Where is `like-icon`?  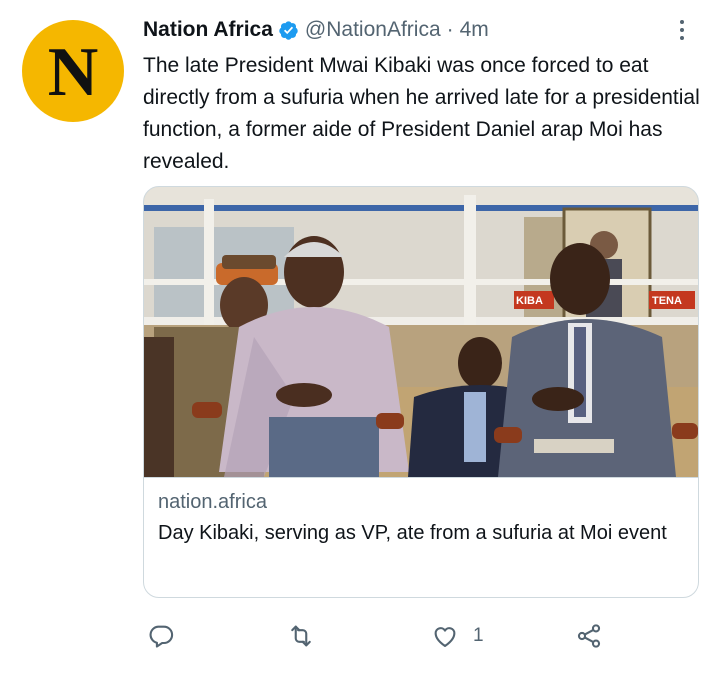
like-icon is located at coordinates (445, 637).